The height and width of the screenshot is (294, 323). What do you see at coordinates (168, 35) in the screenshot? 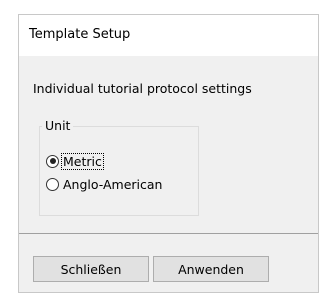
I see `title-bar: Template Setup` at bounding box center [168, 35].